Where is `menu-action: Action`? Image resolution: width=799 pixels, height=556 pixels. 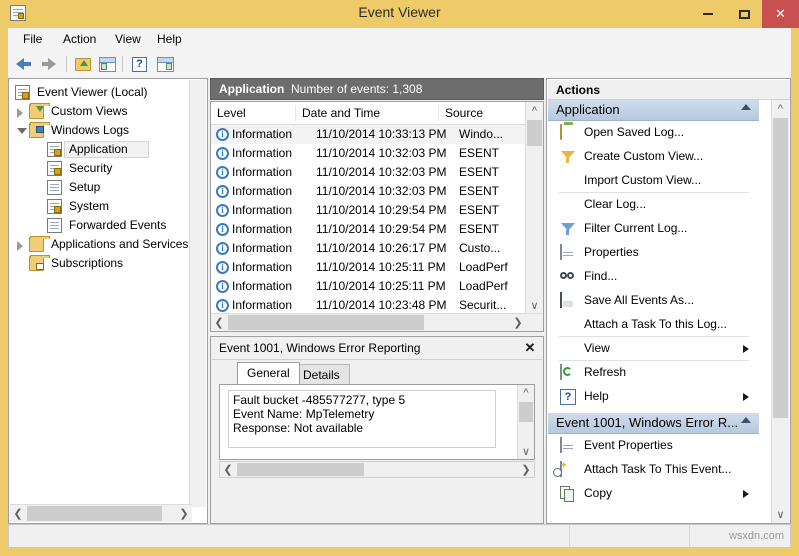
menu-action: Action is located at coordinates (79, 39).